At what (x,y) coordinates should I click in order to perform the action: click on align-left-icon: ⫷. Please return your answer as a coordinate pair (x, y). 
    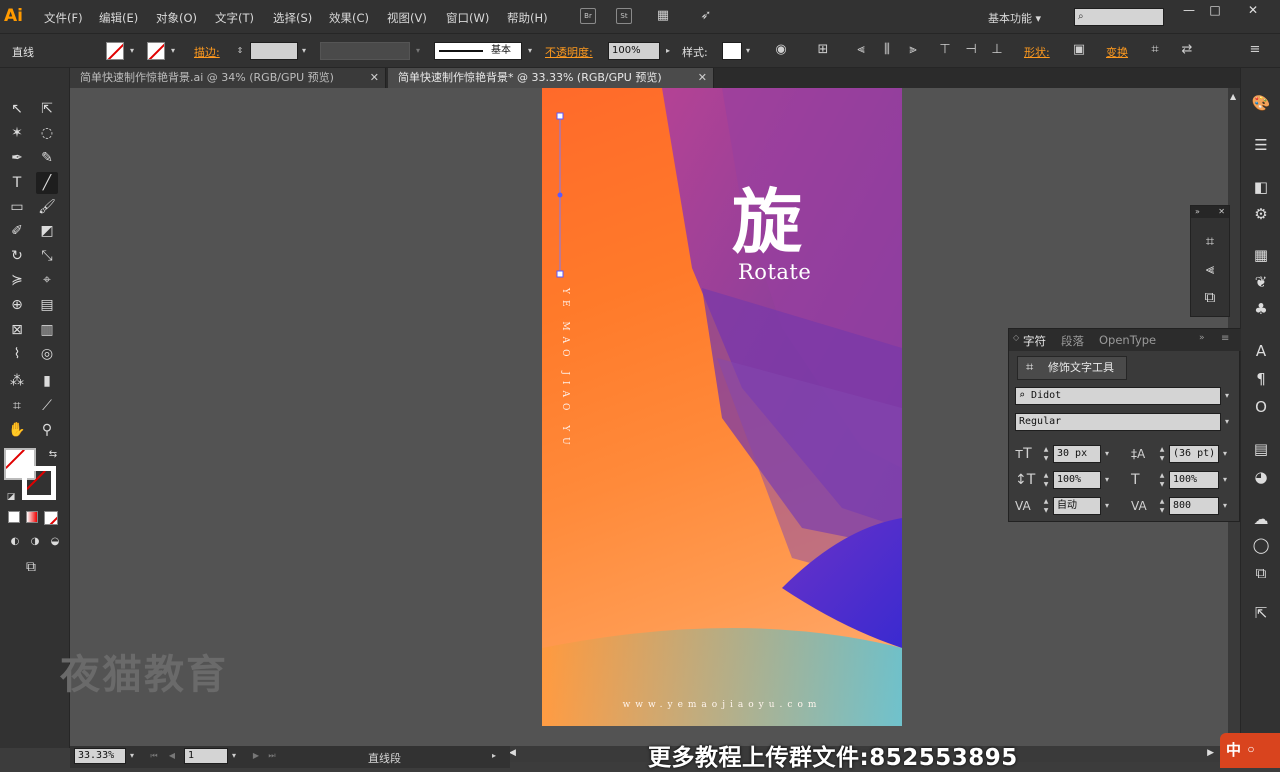
    Looking at the image, I should click on (861, 51).